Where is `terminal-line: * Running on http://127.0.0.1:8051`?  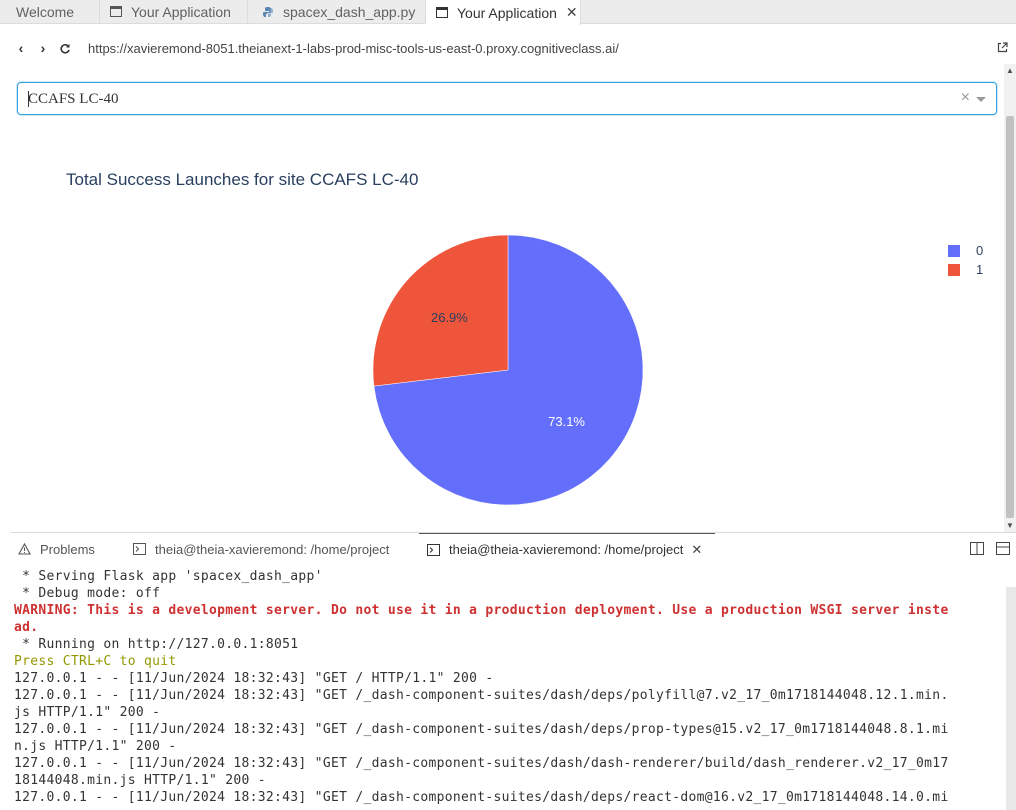
terminal-line: * Running on http://127.0.0.1:8051 is located at coordinates (156, 644).